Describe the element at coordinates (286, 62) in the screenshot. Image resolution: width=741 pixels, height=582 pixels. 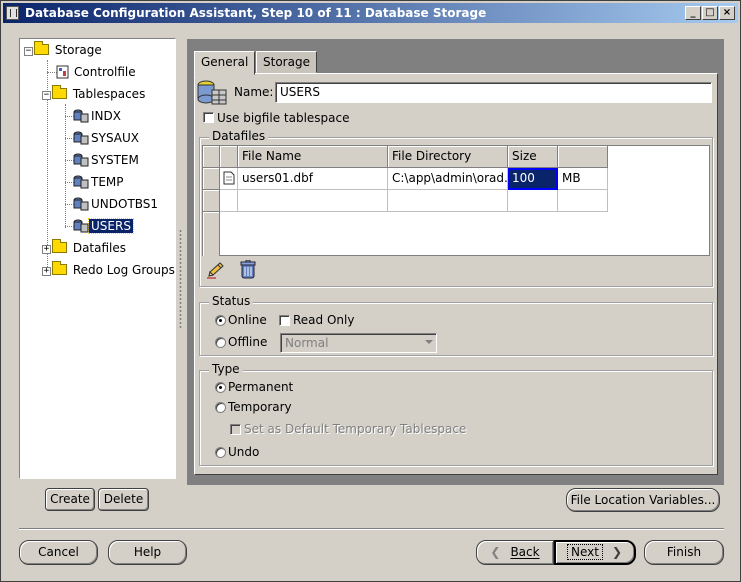
I see `tab-storage: Storage` at that location.